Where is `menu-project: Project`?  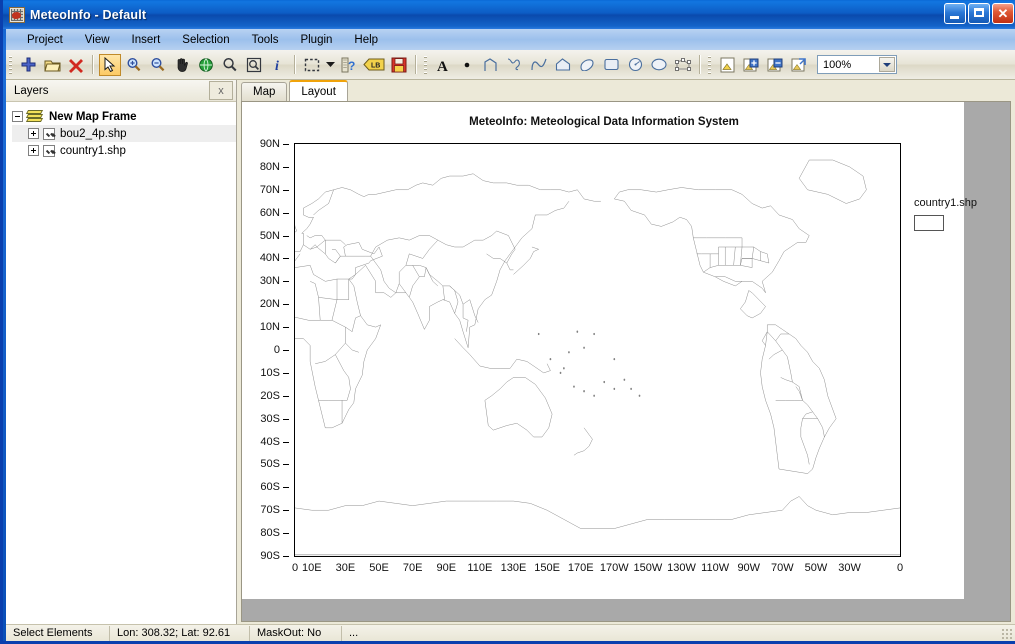
menu-project: Project is located at coordinates (45, 40).